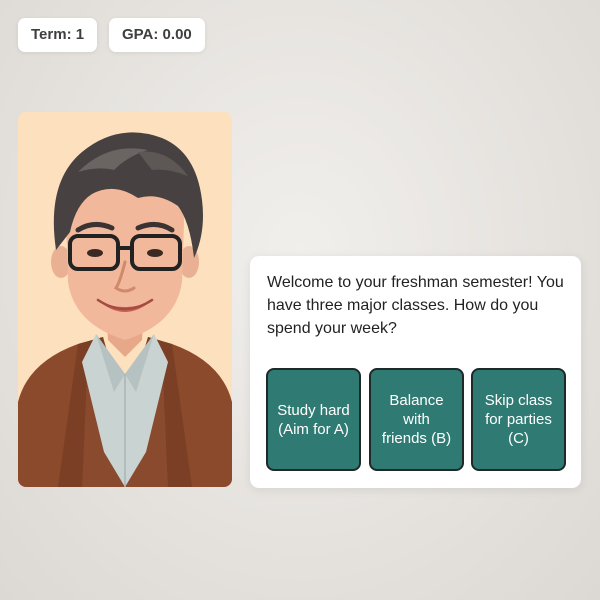 The height and width of the screenshot is (600, 600). I want to click on term-counter: Term: 1, so click(57, 35).